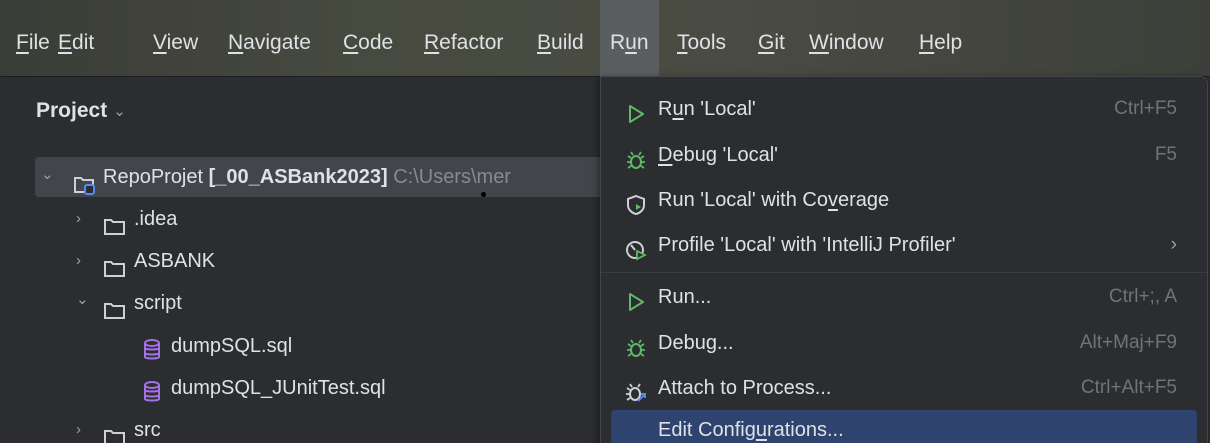  What do you see at coordinates (665, 155) in the screenshot?
I see `debug-local-mnemonic: D` at bounding box center [665, 155].